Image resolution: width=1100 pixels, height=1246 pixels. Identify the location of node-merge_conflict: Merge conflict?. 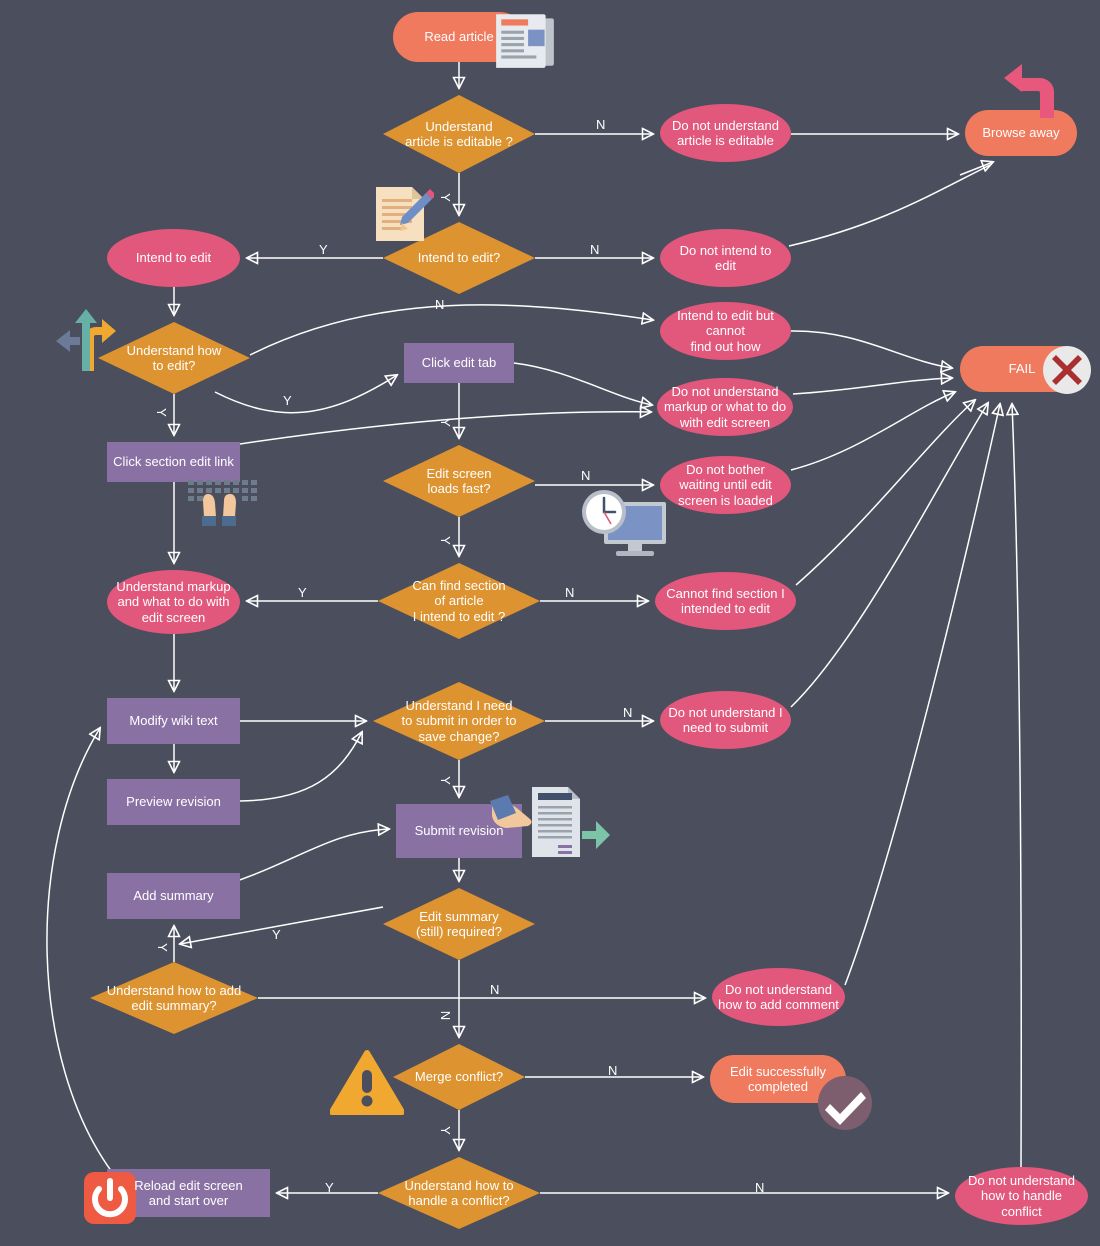
(459, 1077).